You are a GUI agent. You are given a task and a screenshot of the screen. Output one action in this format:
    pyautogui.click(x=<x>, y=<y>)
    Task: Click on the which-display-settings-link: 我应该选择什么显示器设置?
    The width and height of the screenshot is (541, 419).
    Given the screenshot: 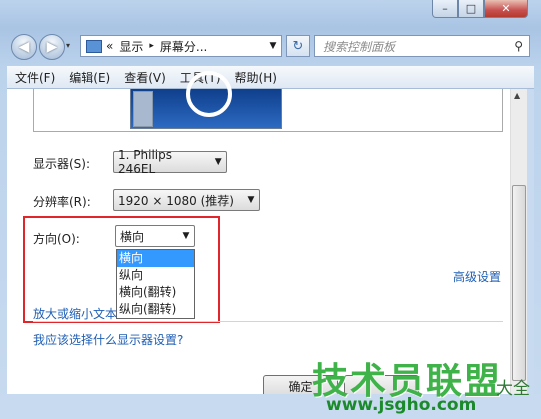 What is the action you would take?
    pyautogui.click(x=108, y=339)
    